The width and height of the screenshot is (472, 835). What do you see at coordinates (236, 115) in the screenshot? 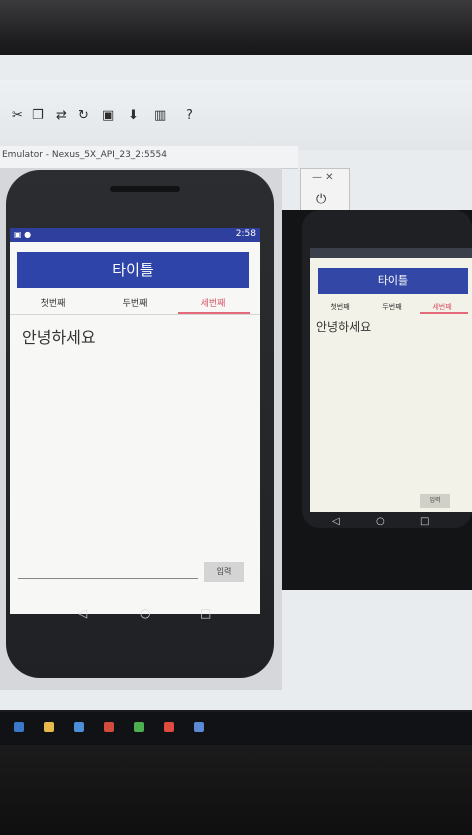
I see `ide-toolbar` at bounding box center [236, 115].